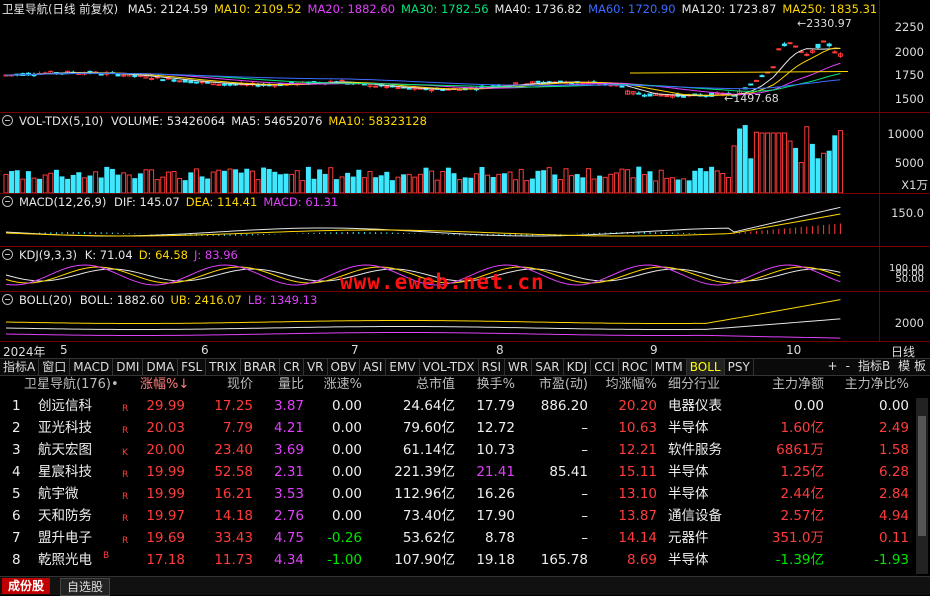 Image resolution: width=930 pixels, height=596 pixels. What do you see at coordinates (848, 366) in the screenshot?
I see `right-tab: -` at bounding box center [848, 366].